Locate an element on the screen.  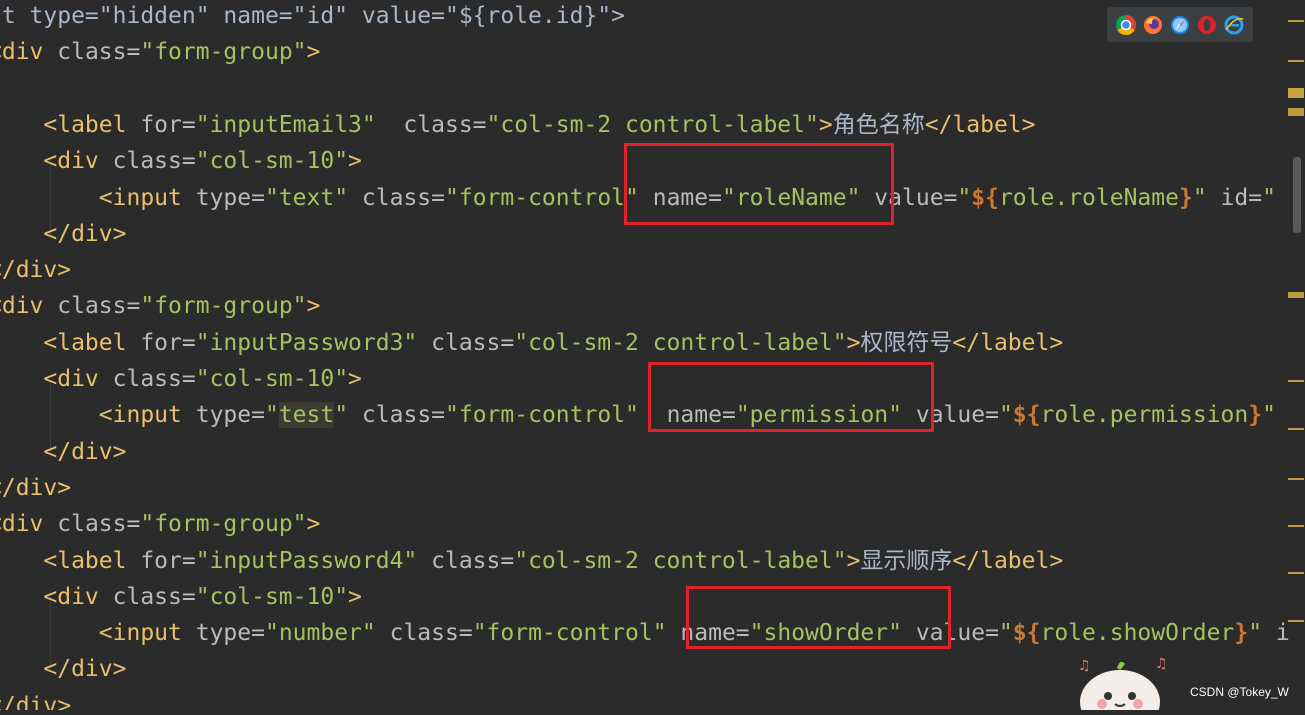
code-token: "form-control" is located at coordinates (542, 415).